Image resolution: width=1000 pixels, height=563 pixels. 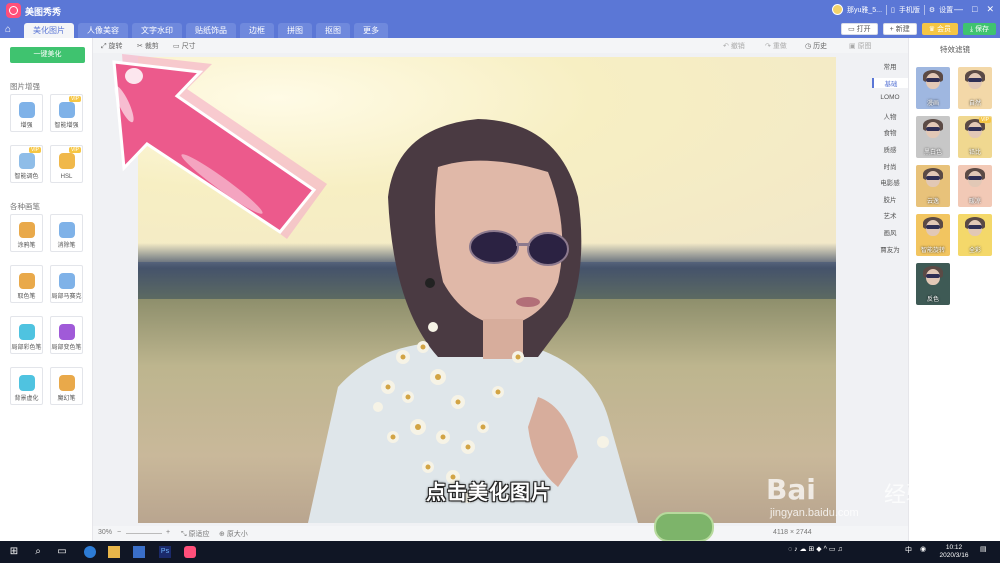 What do you see at coordinates (890, 215) in the screenshot?
I see `filter-category-9: 艺术` at bounding box center [890, 215].